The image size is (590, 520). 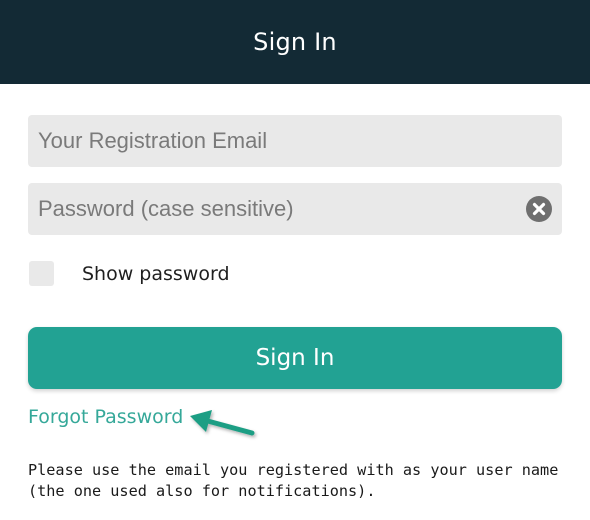 What do you see at coordinates (295, 358) in the screenshot?
I see `sign-in-button: Sign In` at bounding box center [295, 358].